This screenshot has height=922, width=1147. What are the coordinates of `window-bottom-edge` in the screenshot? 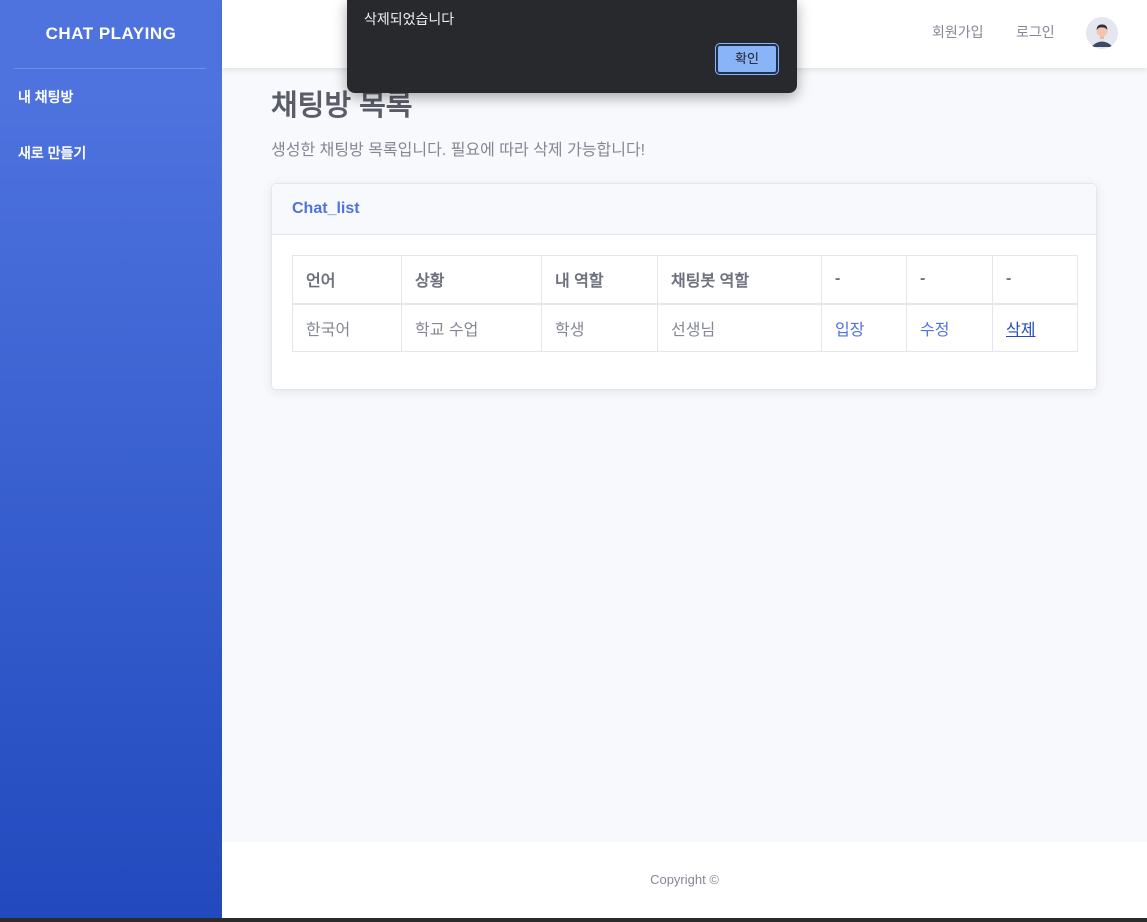 It's located at (573, 920).